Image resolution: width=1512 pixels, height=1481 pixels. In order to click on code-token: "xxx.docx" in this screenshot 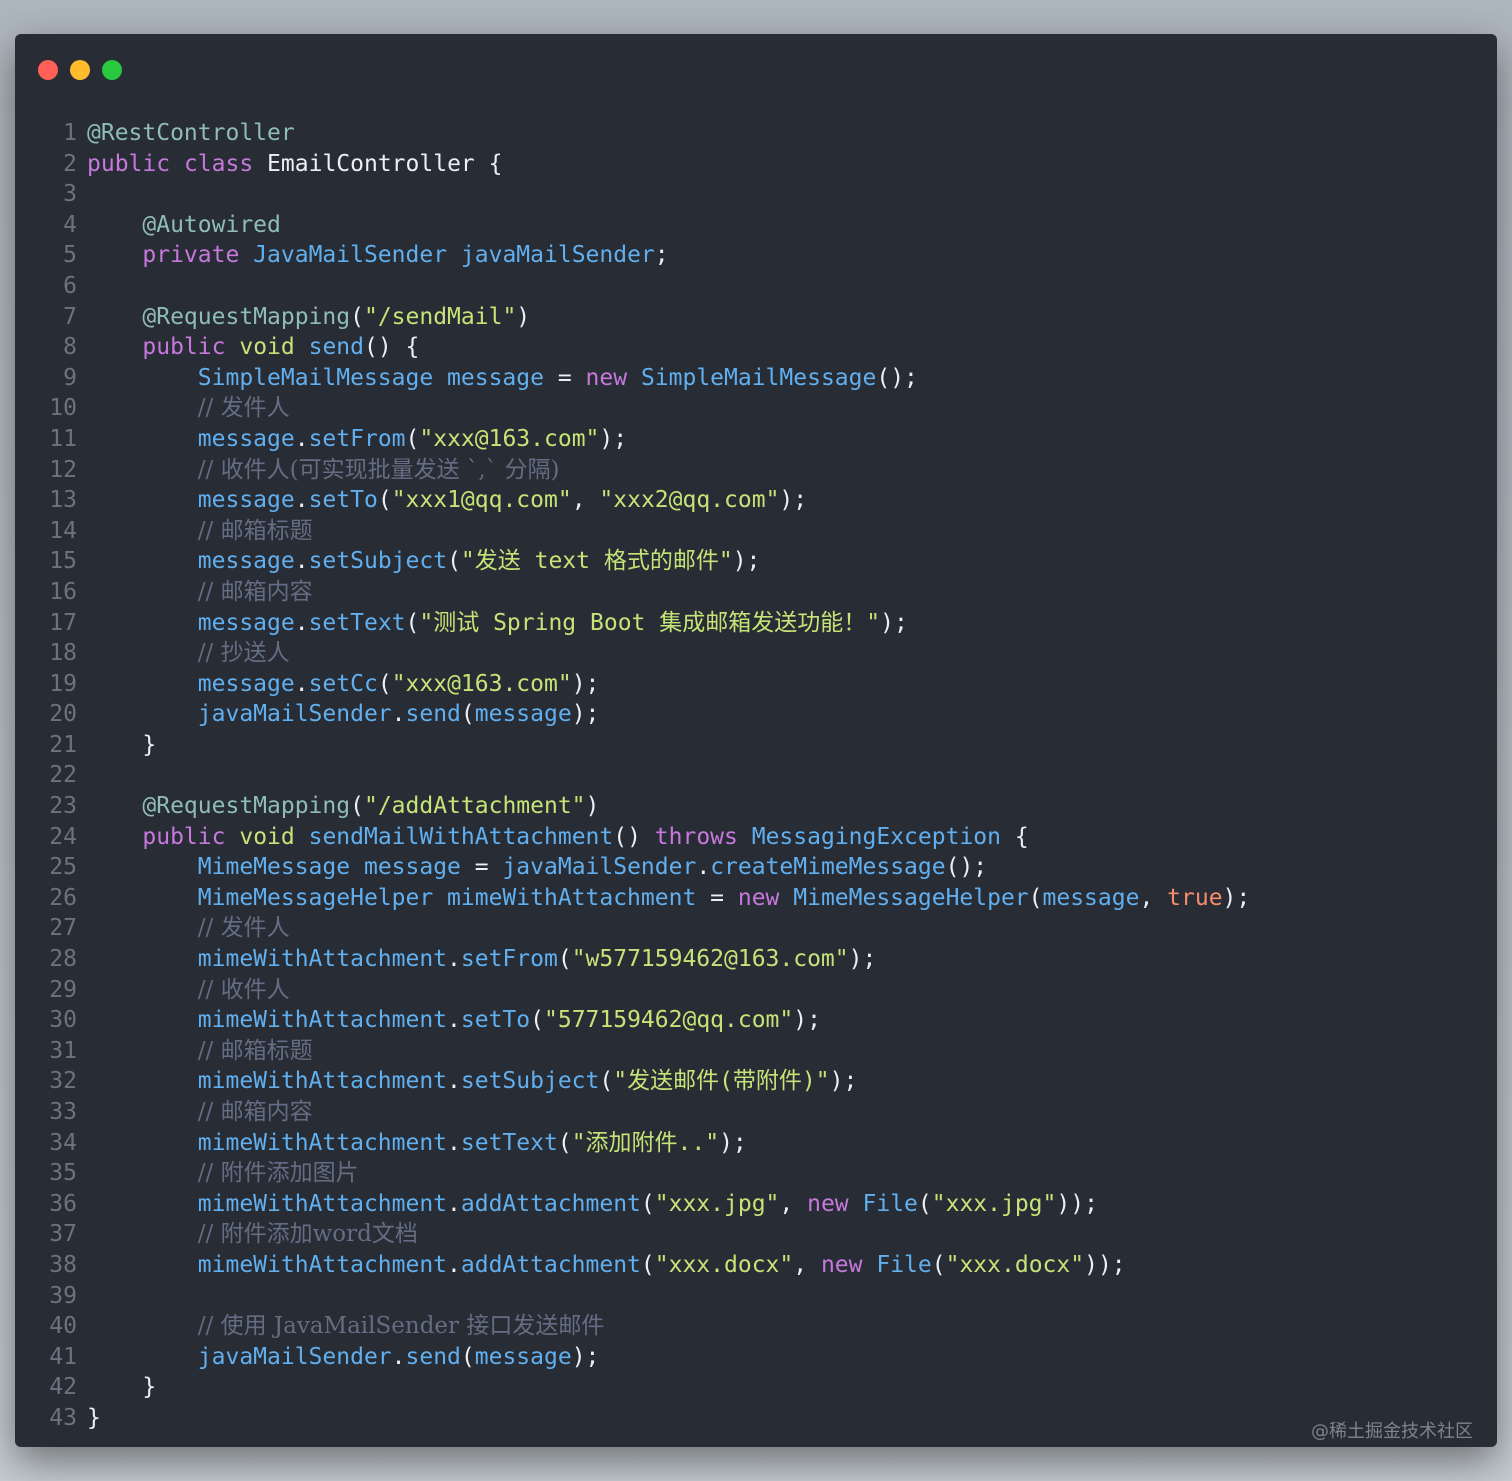, I will do `click(724, 1264)`.